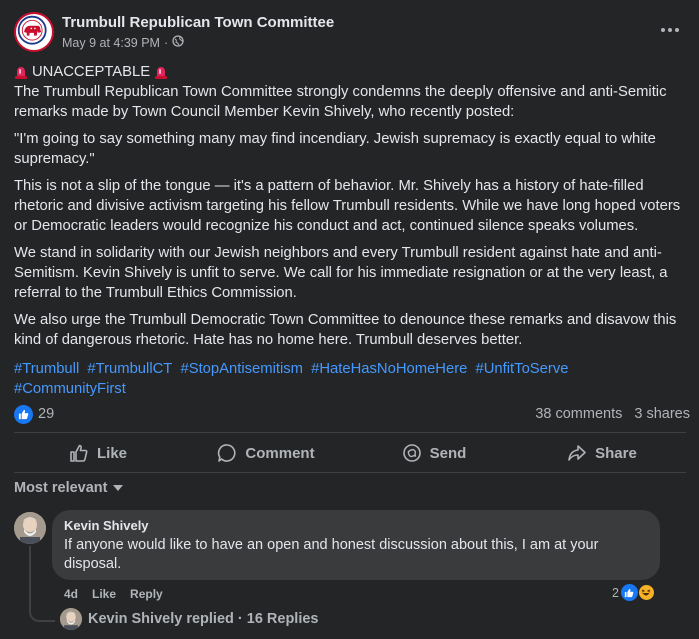  Describe the element at coordinates (241, 369) in the screenshot. I see `hashtag-link: #StopAntisemitism` at that location.